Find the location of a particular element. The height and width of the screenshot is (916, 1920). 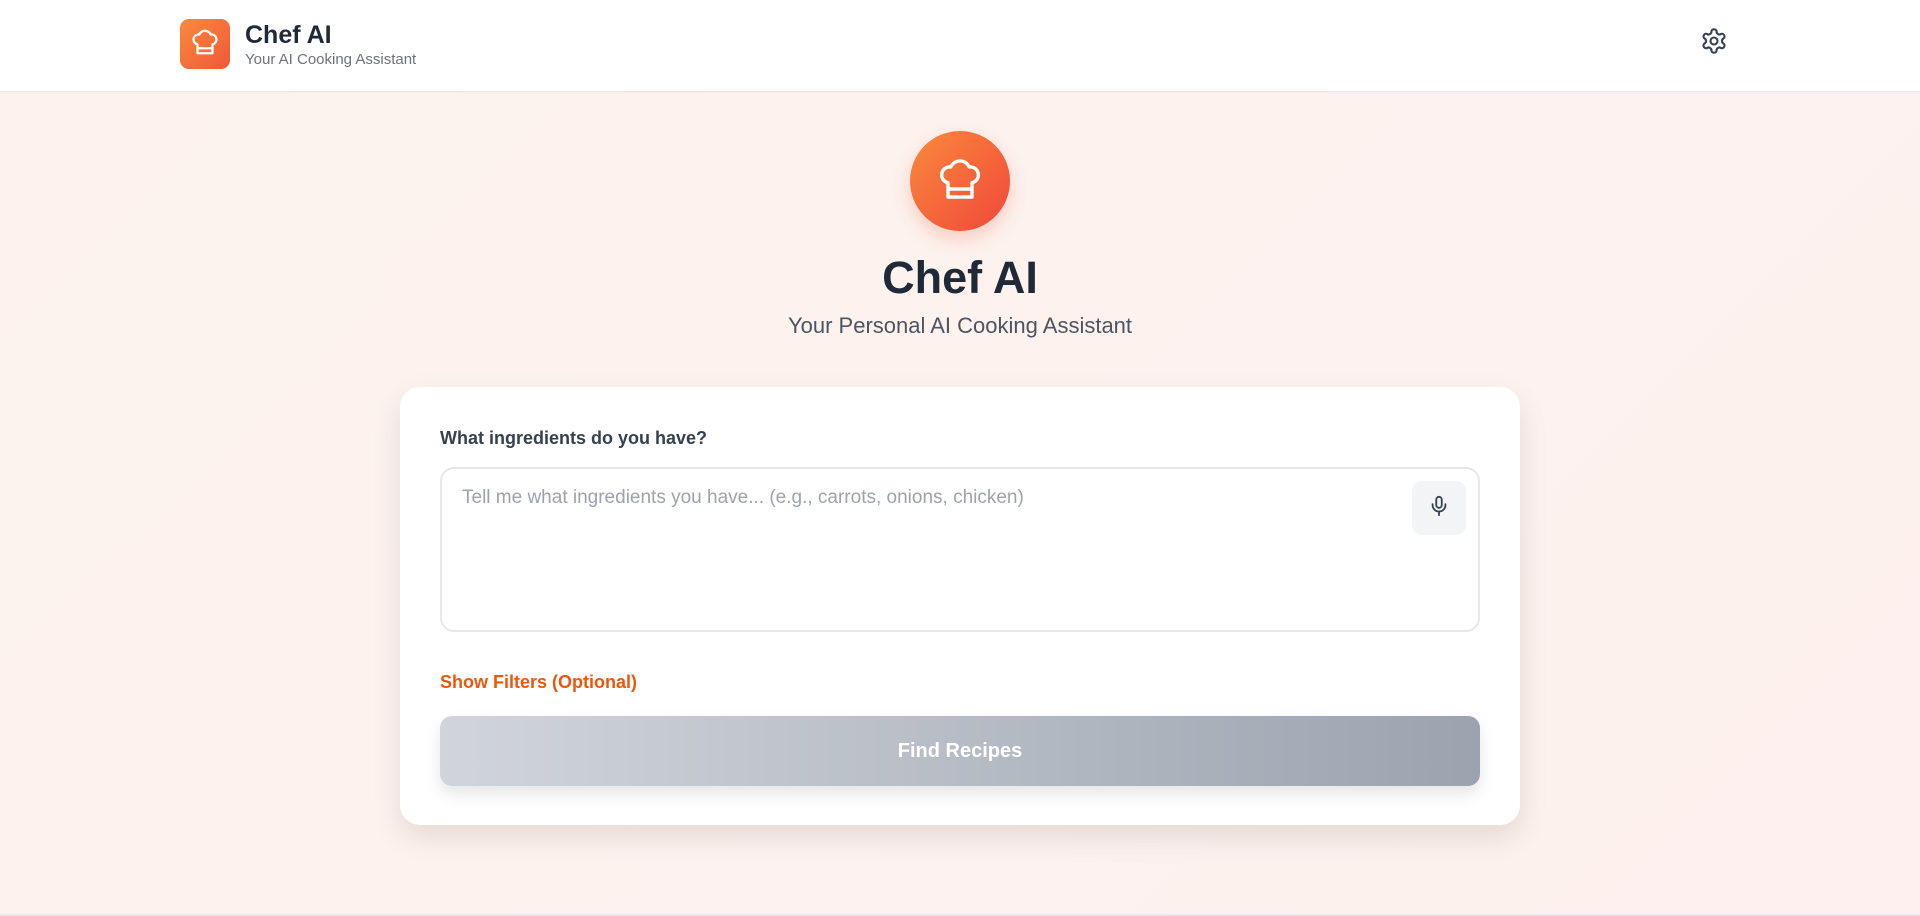

ingredients-input is located at coordinates (922, 547).